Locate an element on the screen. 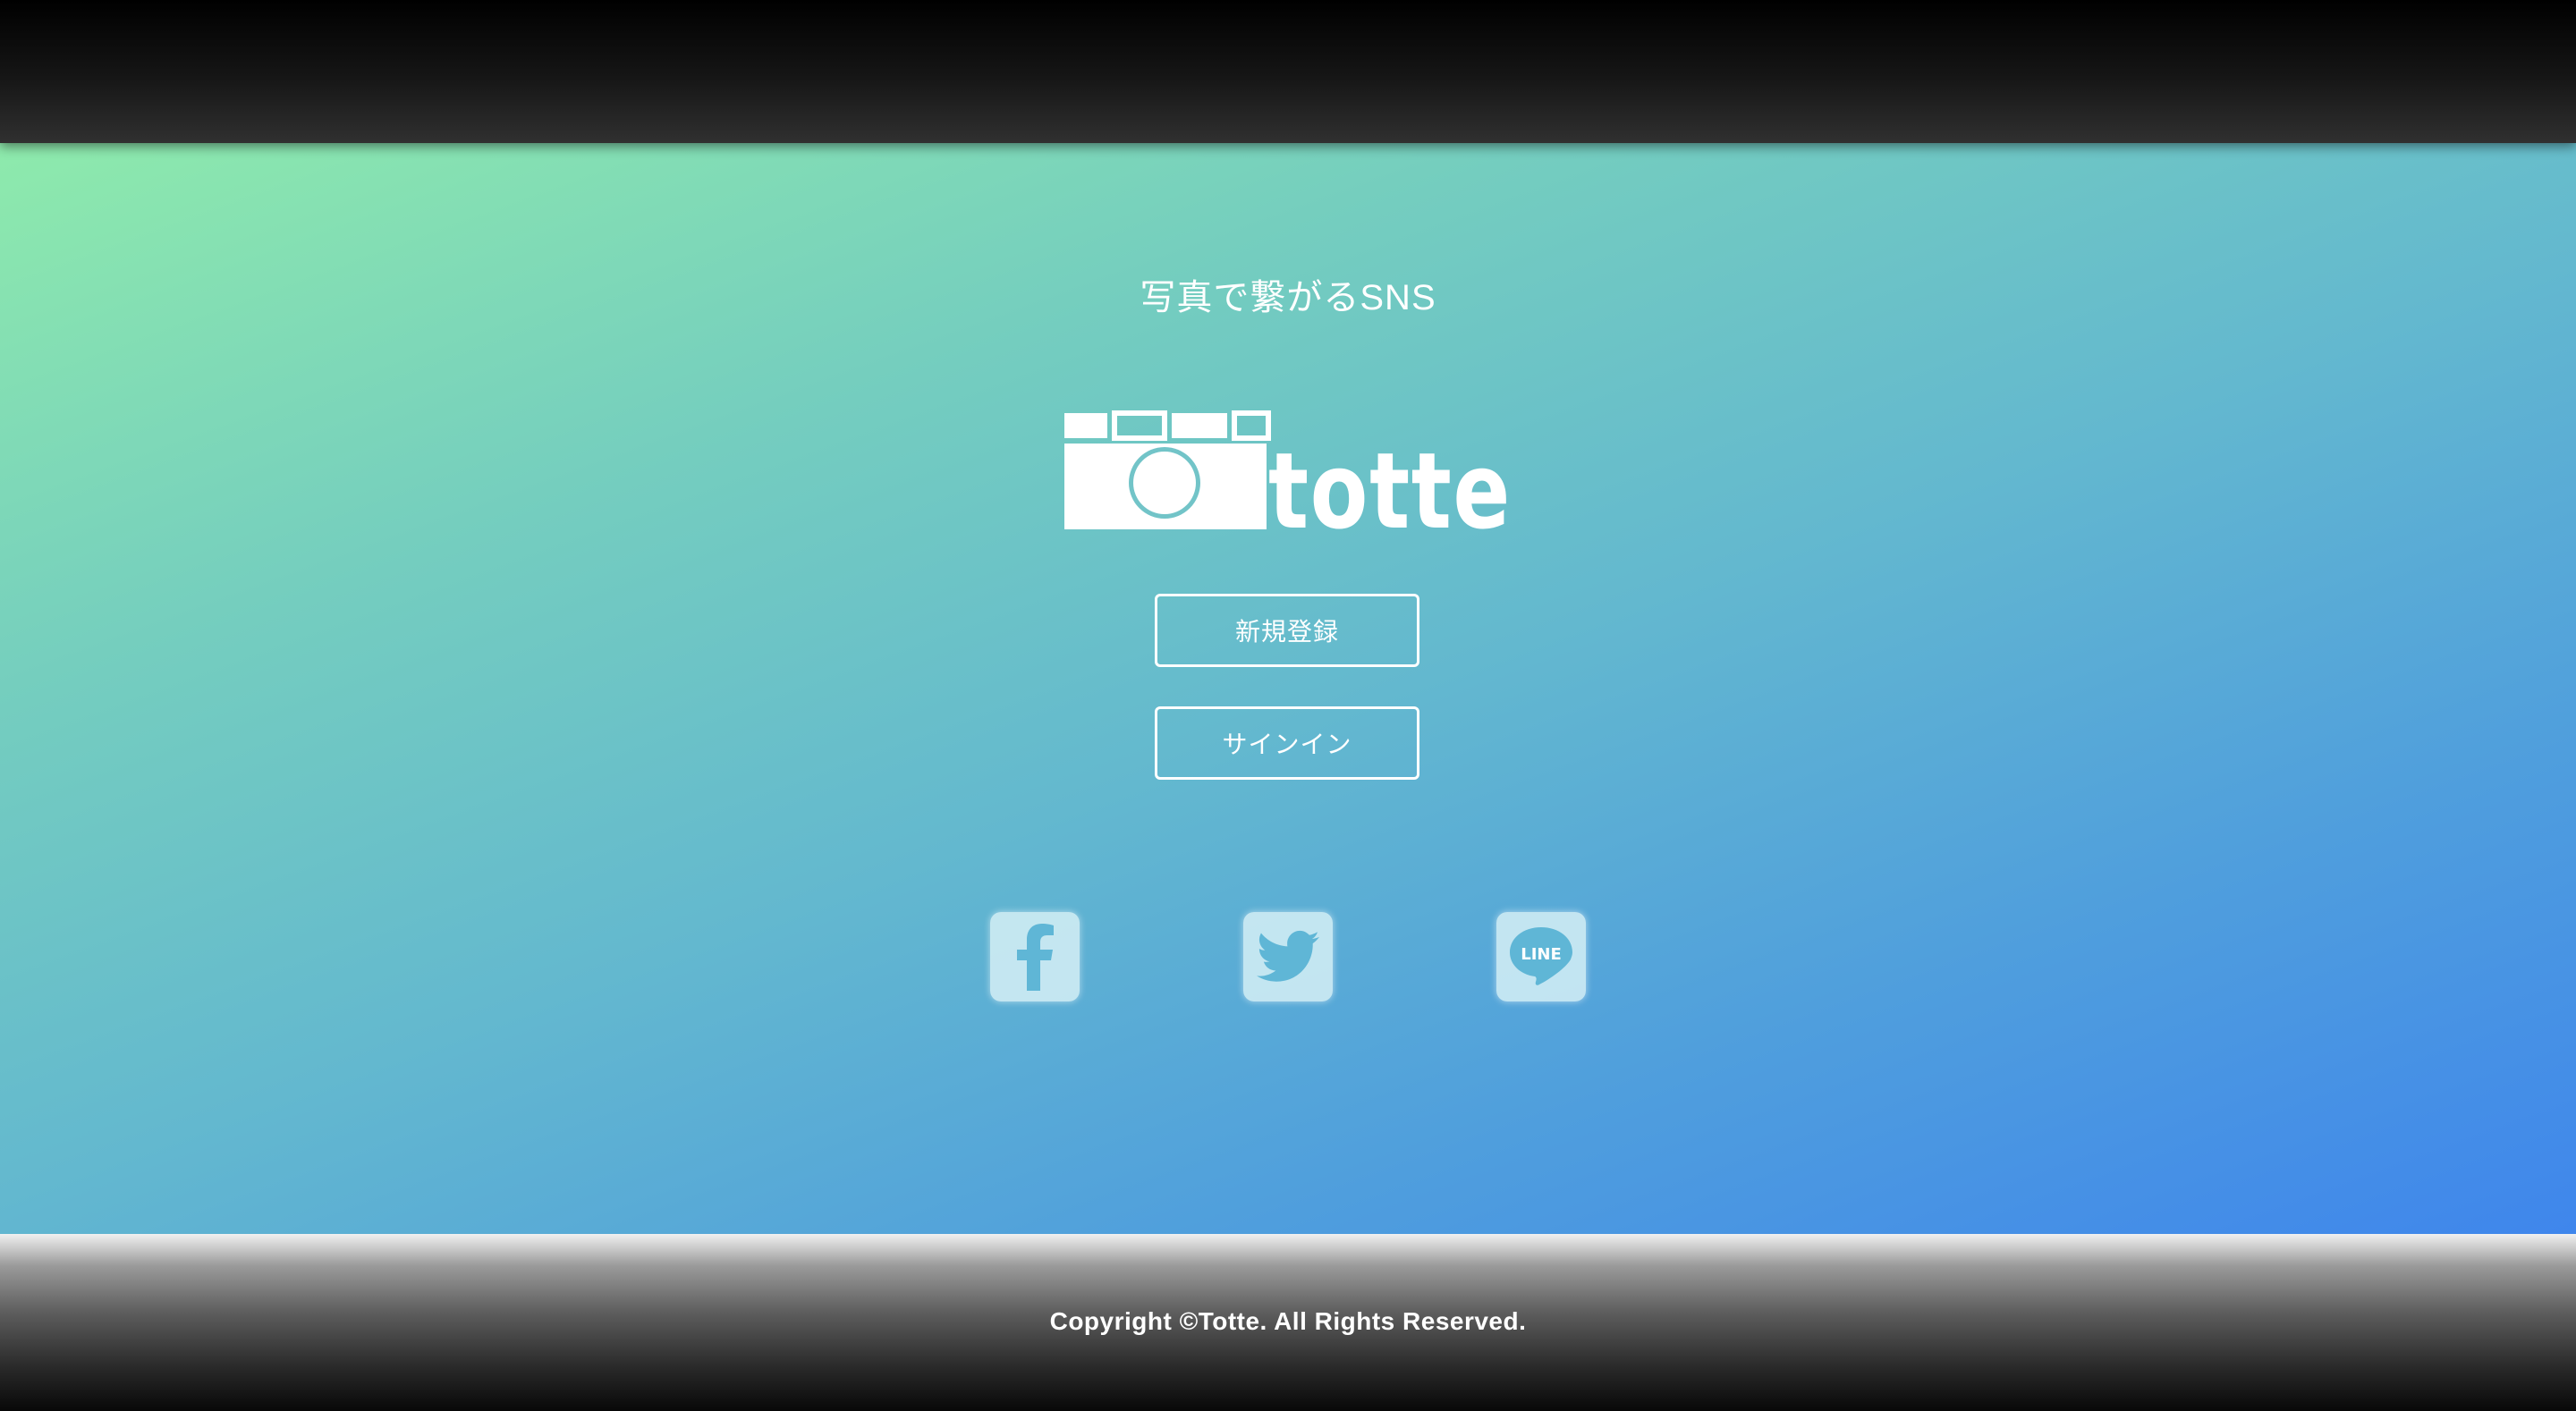  tagline: 写真で繋がるSNS is located at coordinates (1288, 298).